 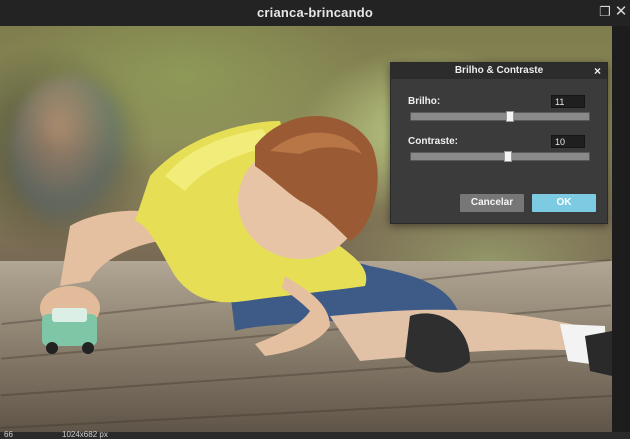 What do you see at coordinates (621, 229) in the screenshot?
I see `right-gutter` at bounding box center [621, 229].